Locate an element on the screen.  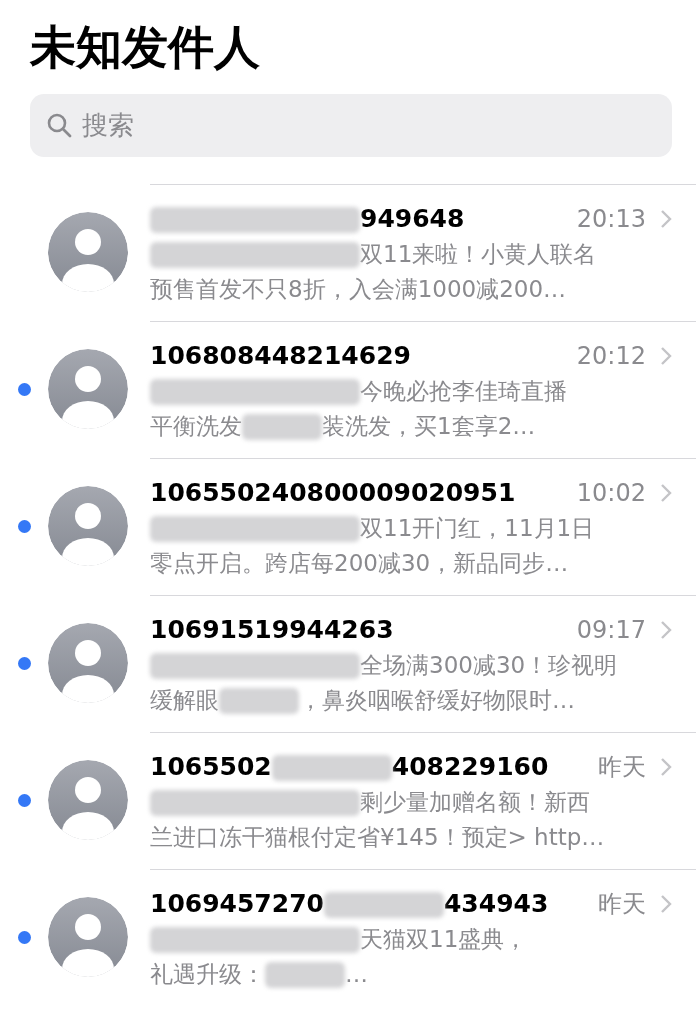
message-preview: 全场满300减30！珍视明 is located at coordinates (489, 664).